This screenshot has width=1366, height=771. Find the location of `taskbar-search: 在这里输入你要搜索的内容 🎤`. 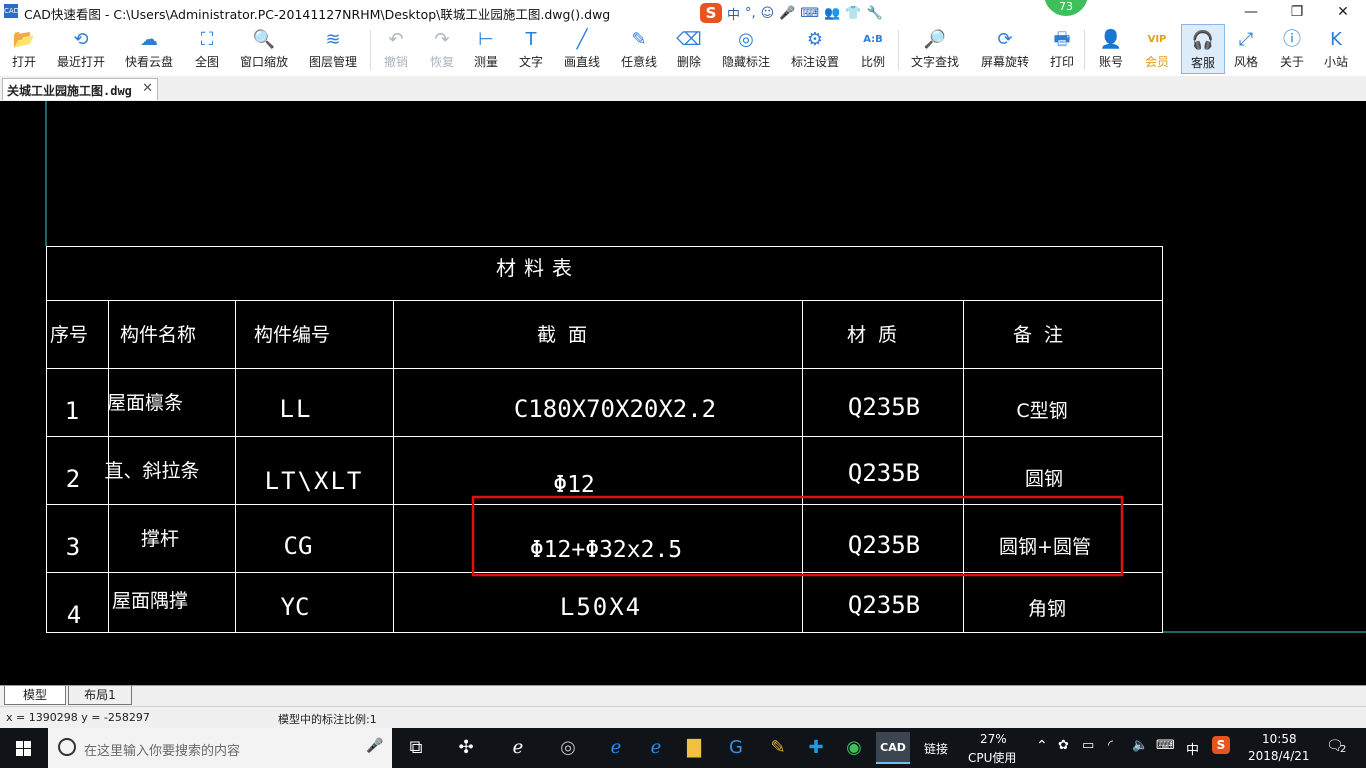

taskbar-search: 在这里输入你要搜索的内容 🎤 is located at coordinates (220, 748).